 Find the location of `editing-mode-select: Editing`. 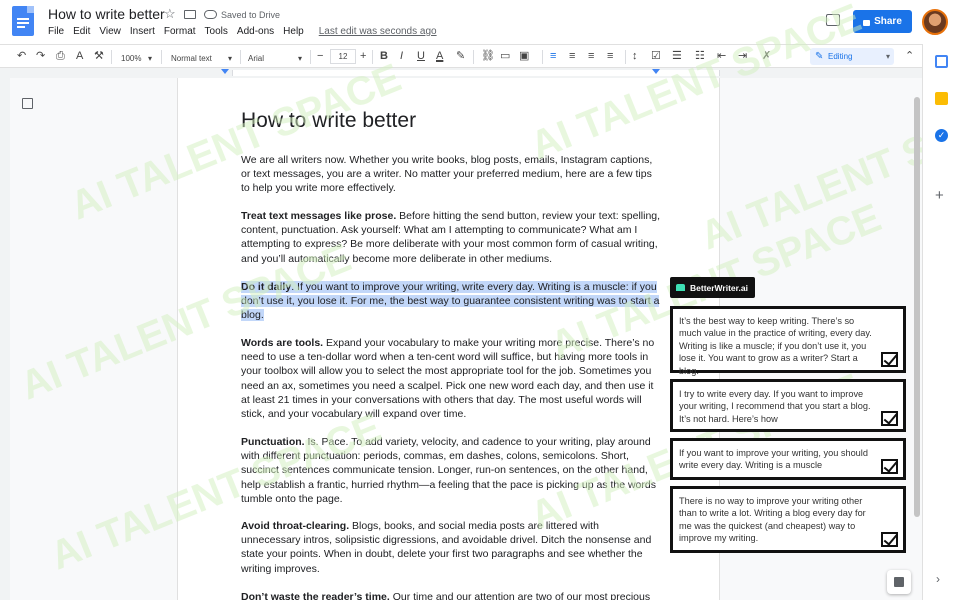

editing-mode-select: Editing is located at coordinates (852, 56).